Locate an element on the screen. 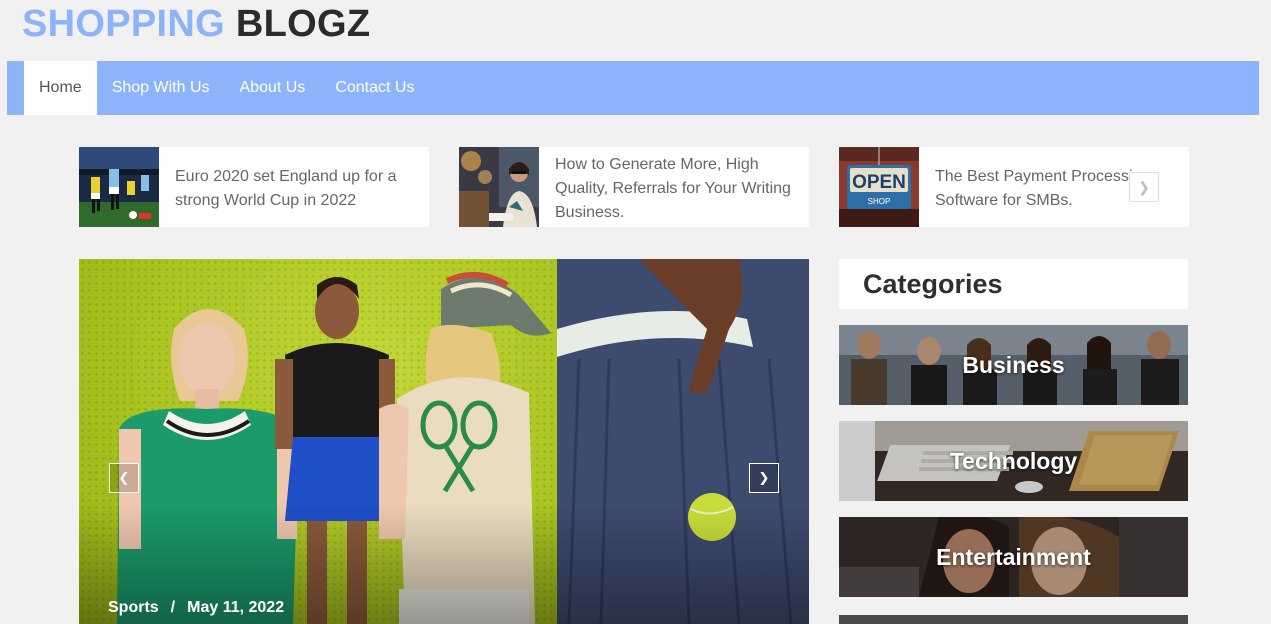 This screenshot has width=1271, height=624. slider-prev-button: ❮ is located at coordinates (124, 478).